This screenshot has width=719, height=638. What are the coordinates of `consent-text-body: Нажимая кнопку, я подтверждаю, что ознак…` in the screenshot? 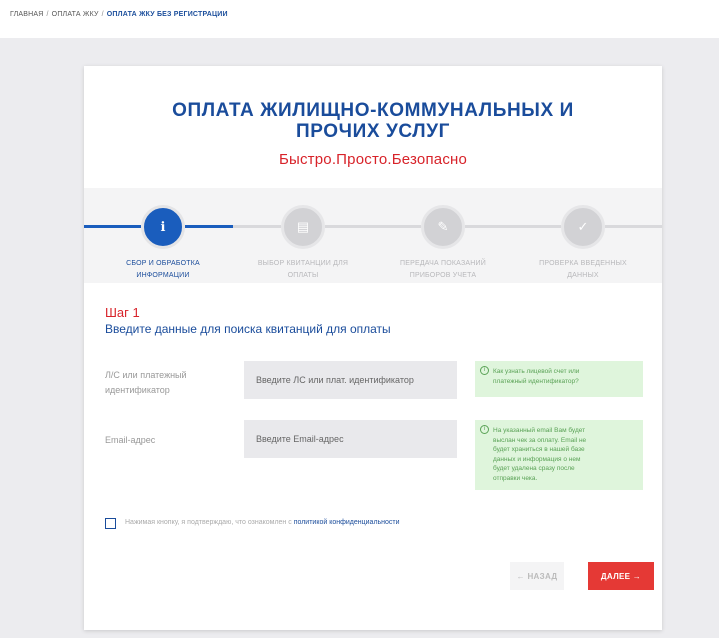 It's located at (209, 522).